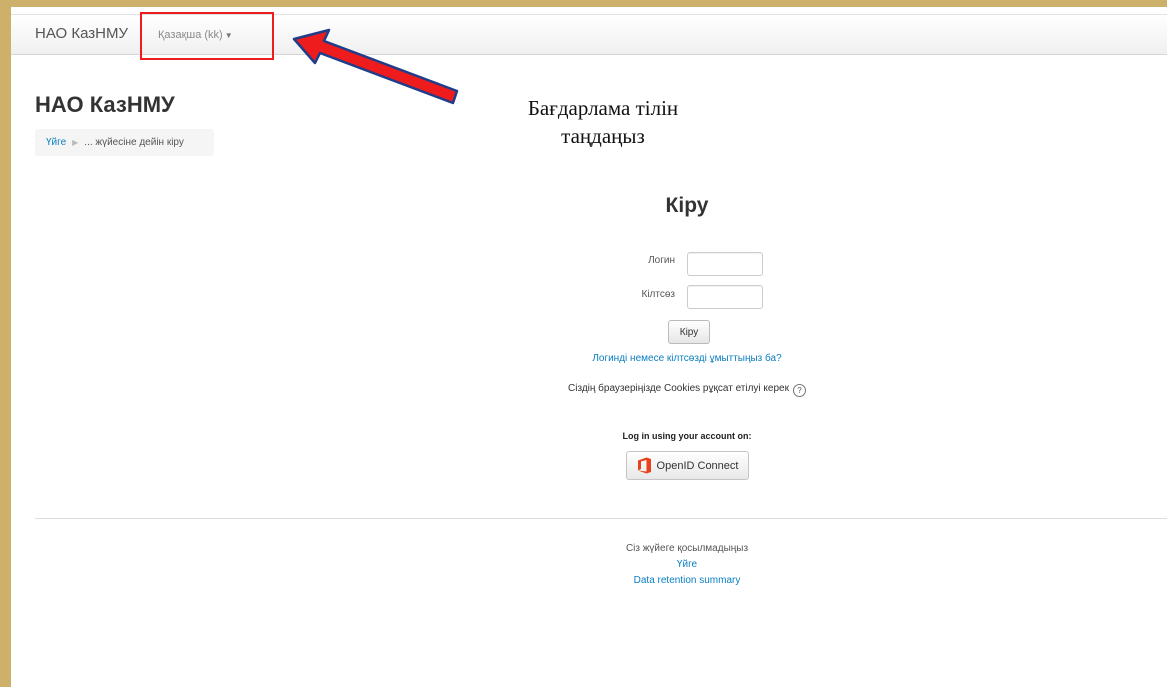 The height and width of the screenshot is (687, 1167). Describe the element at coordinates (589, 34) in the screenshot. I see `navbar: НАО КазНМУ Қазақша (kk) ▼` at that location.